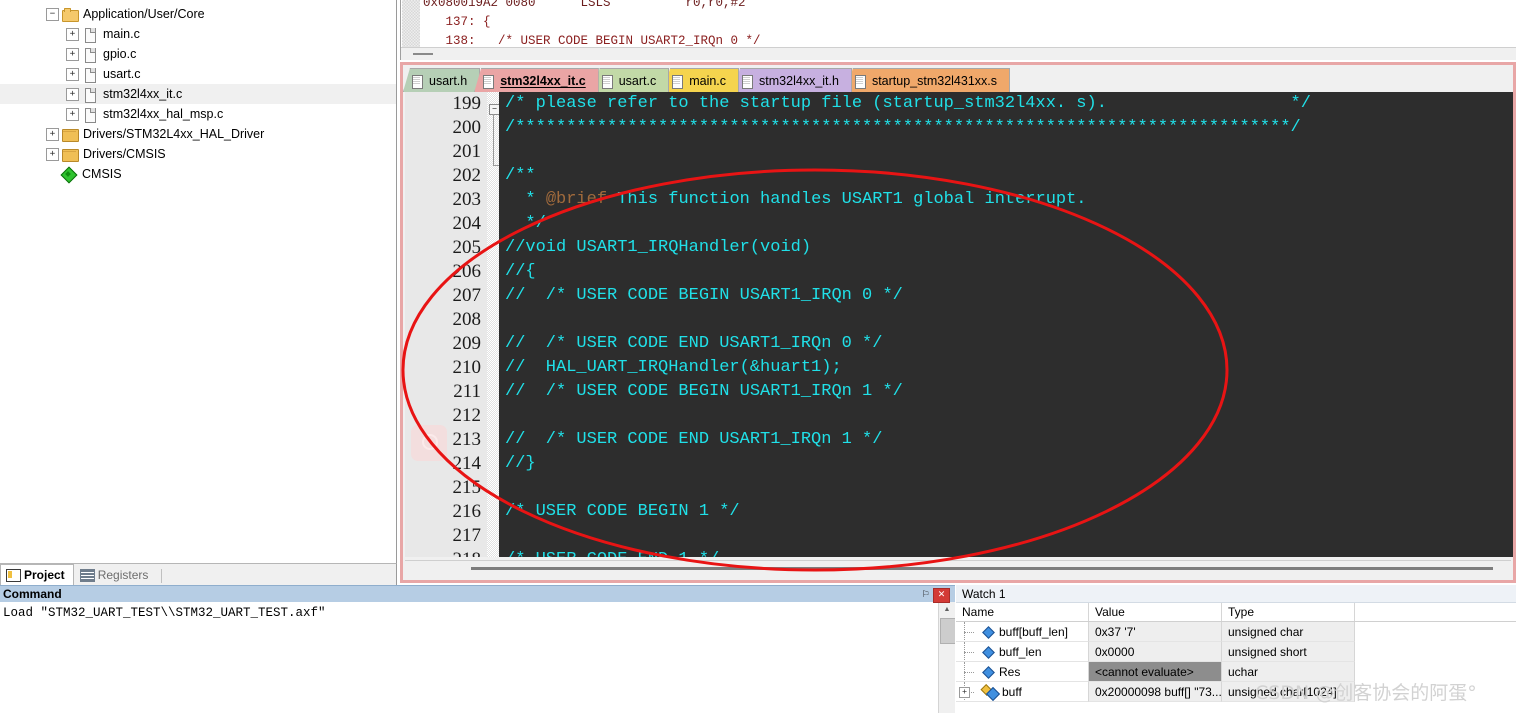 The height and width of the screenshot is (713, 1516). Describe the element at coordinates (1022, 632) in the screenshot. I see `watch-cell-name: buff[buff_len]` at that location.